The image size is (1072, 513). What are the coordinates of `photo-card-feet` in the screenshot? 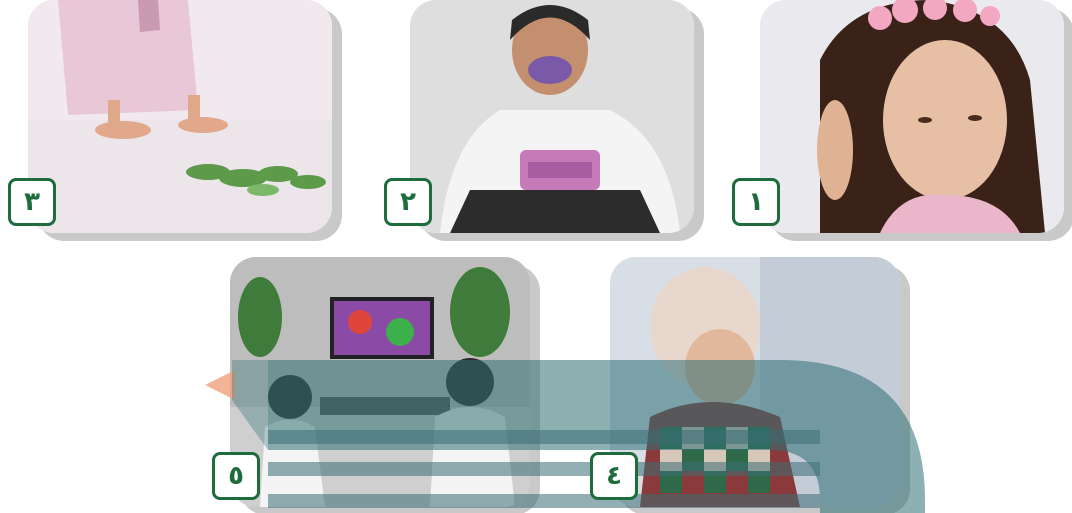 It's located at (180, 116).